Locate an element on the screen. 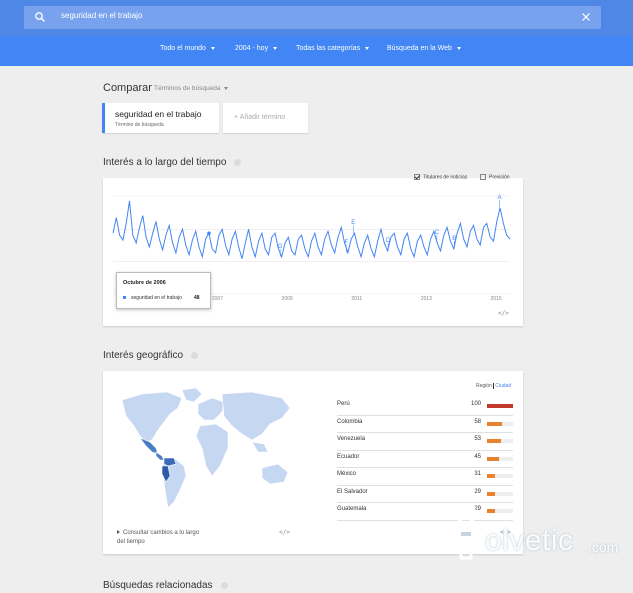 This screenshot has height=593, width=633. world-map is located at coordinates (204, 451).